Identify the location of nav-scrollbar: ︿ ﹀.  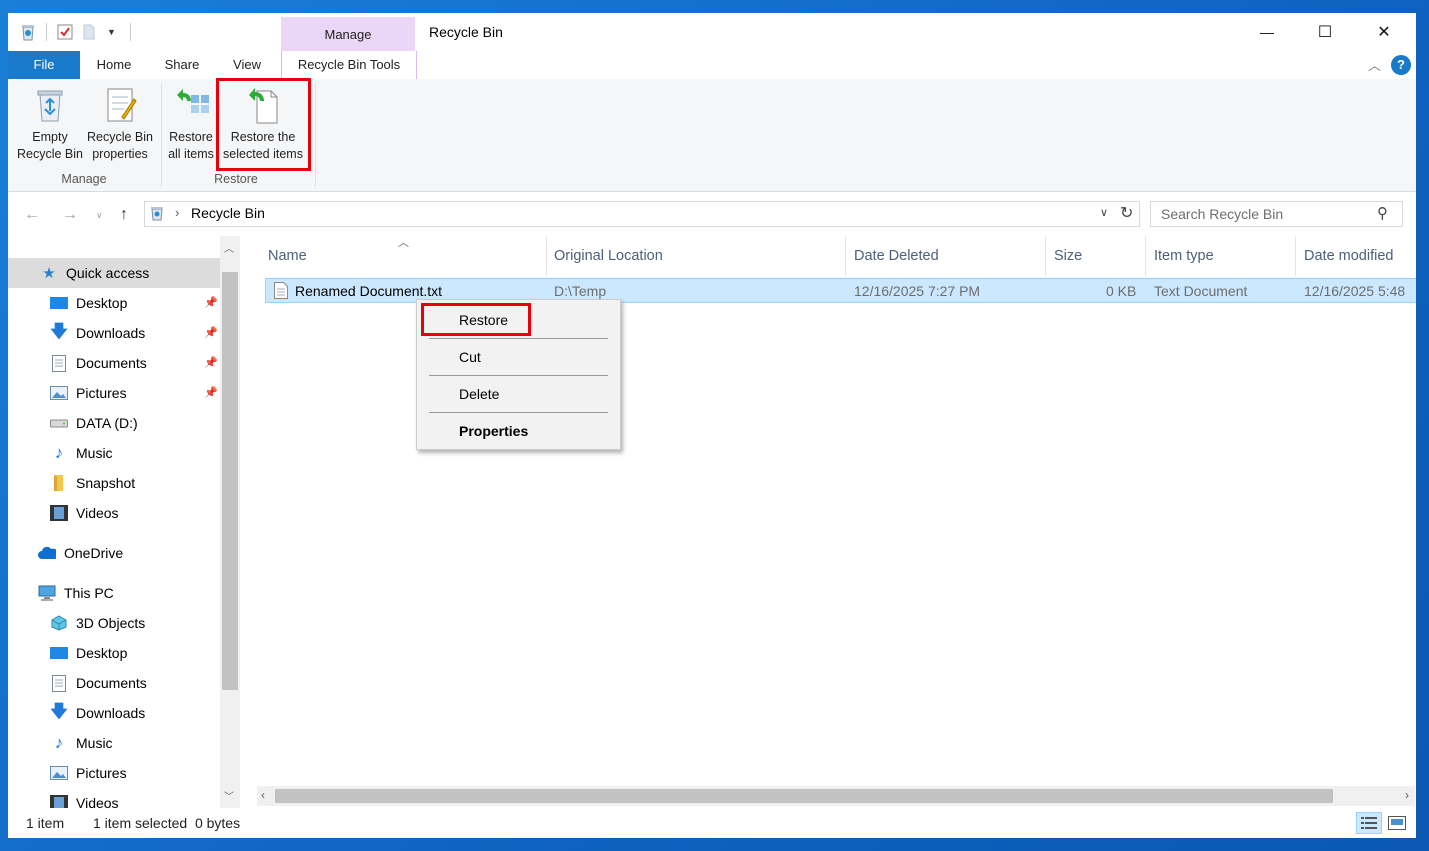
(230, 522).